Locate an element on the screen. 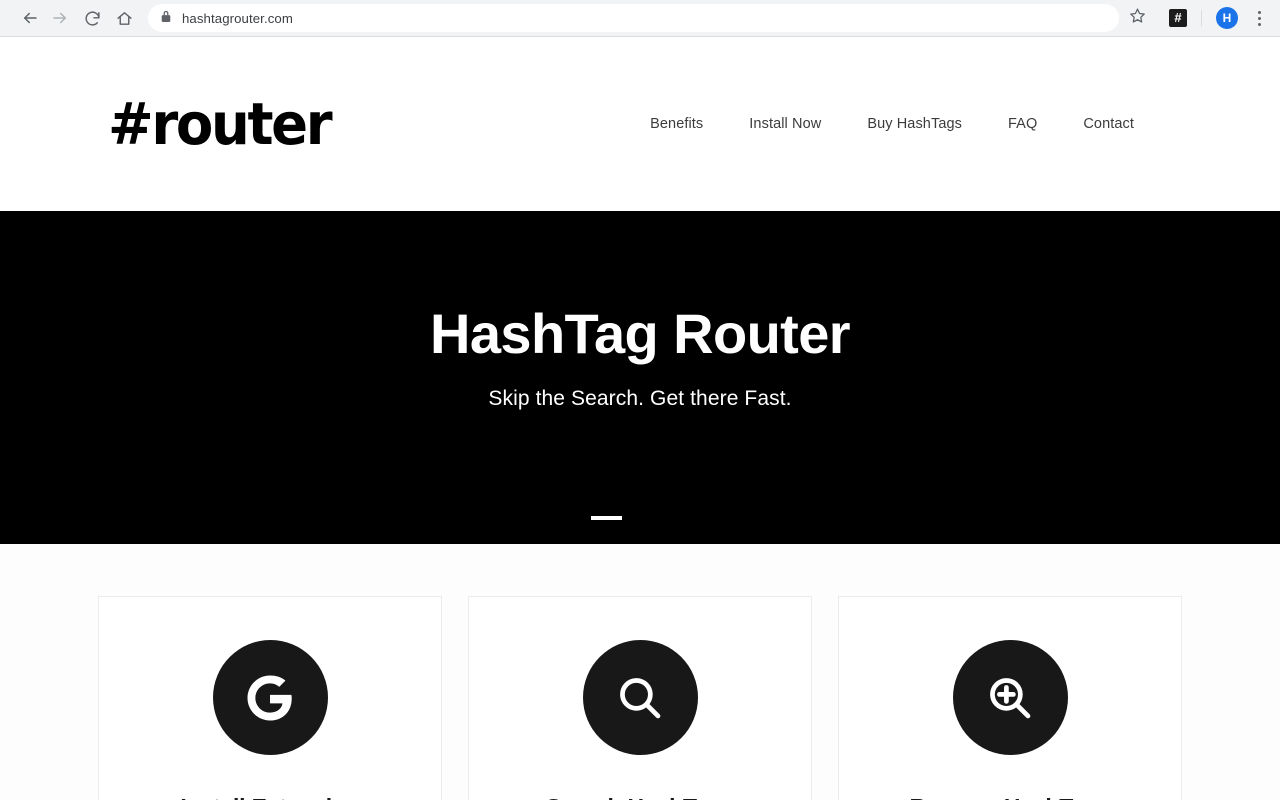 Image resolution: width=1280 pixels, height=800 pixels. reload-button is located at coordinates (92, 18).